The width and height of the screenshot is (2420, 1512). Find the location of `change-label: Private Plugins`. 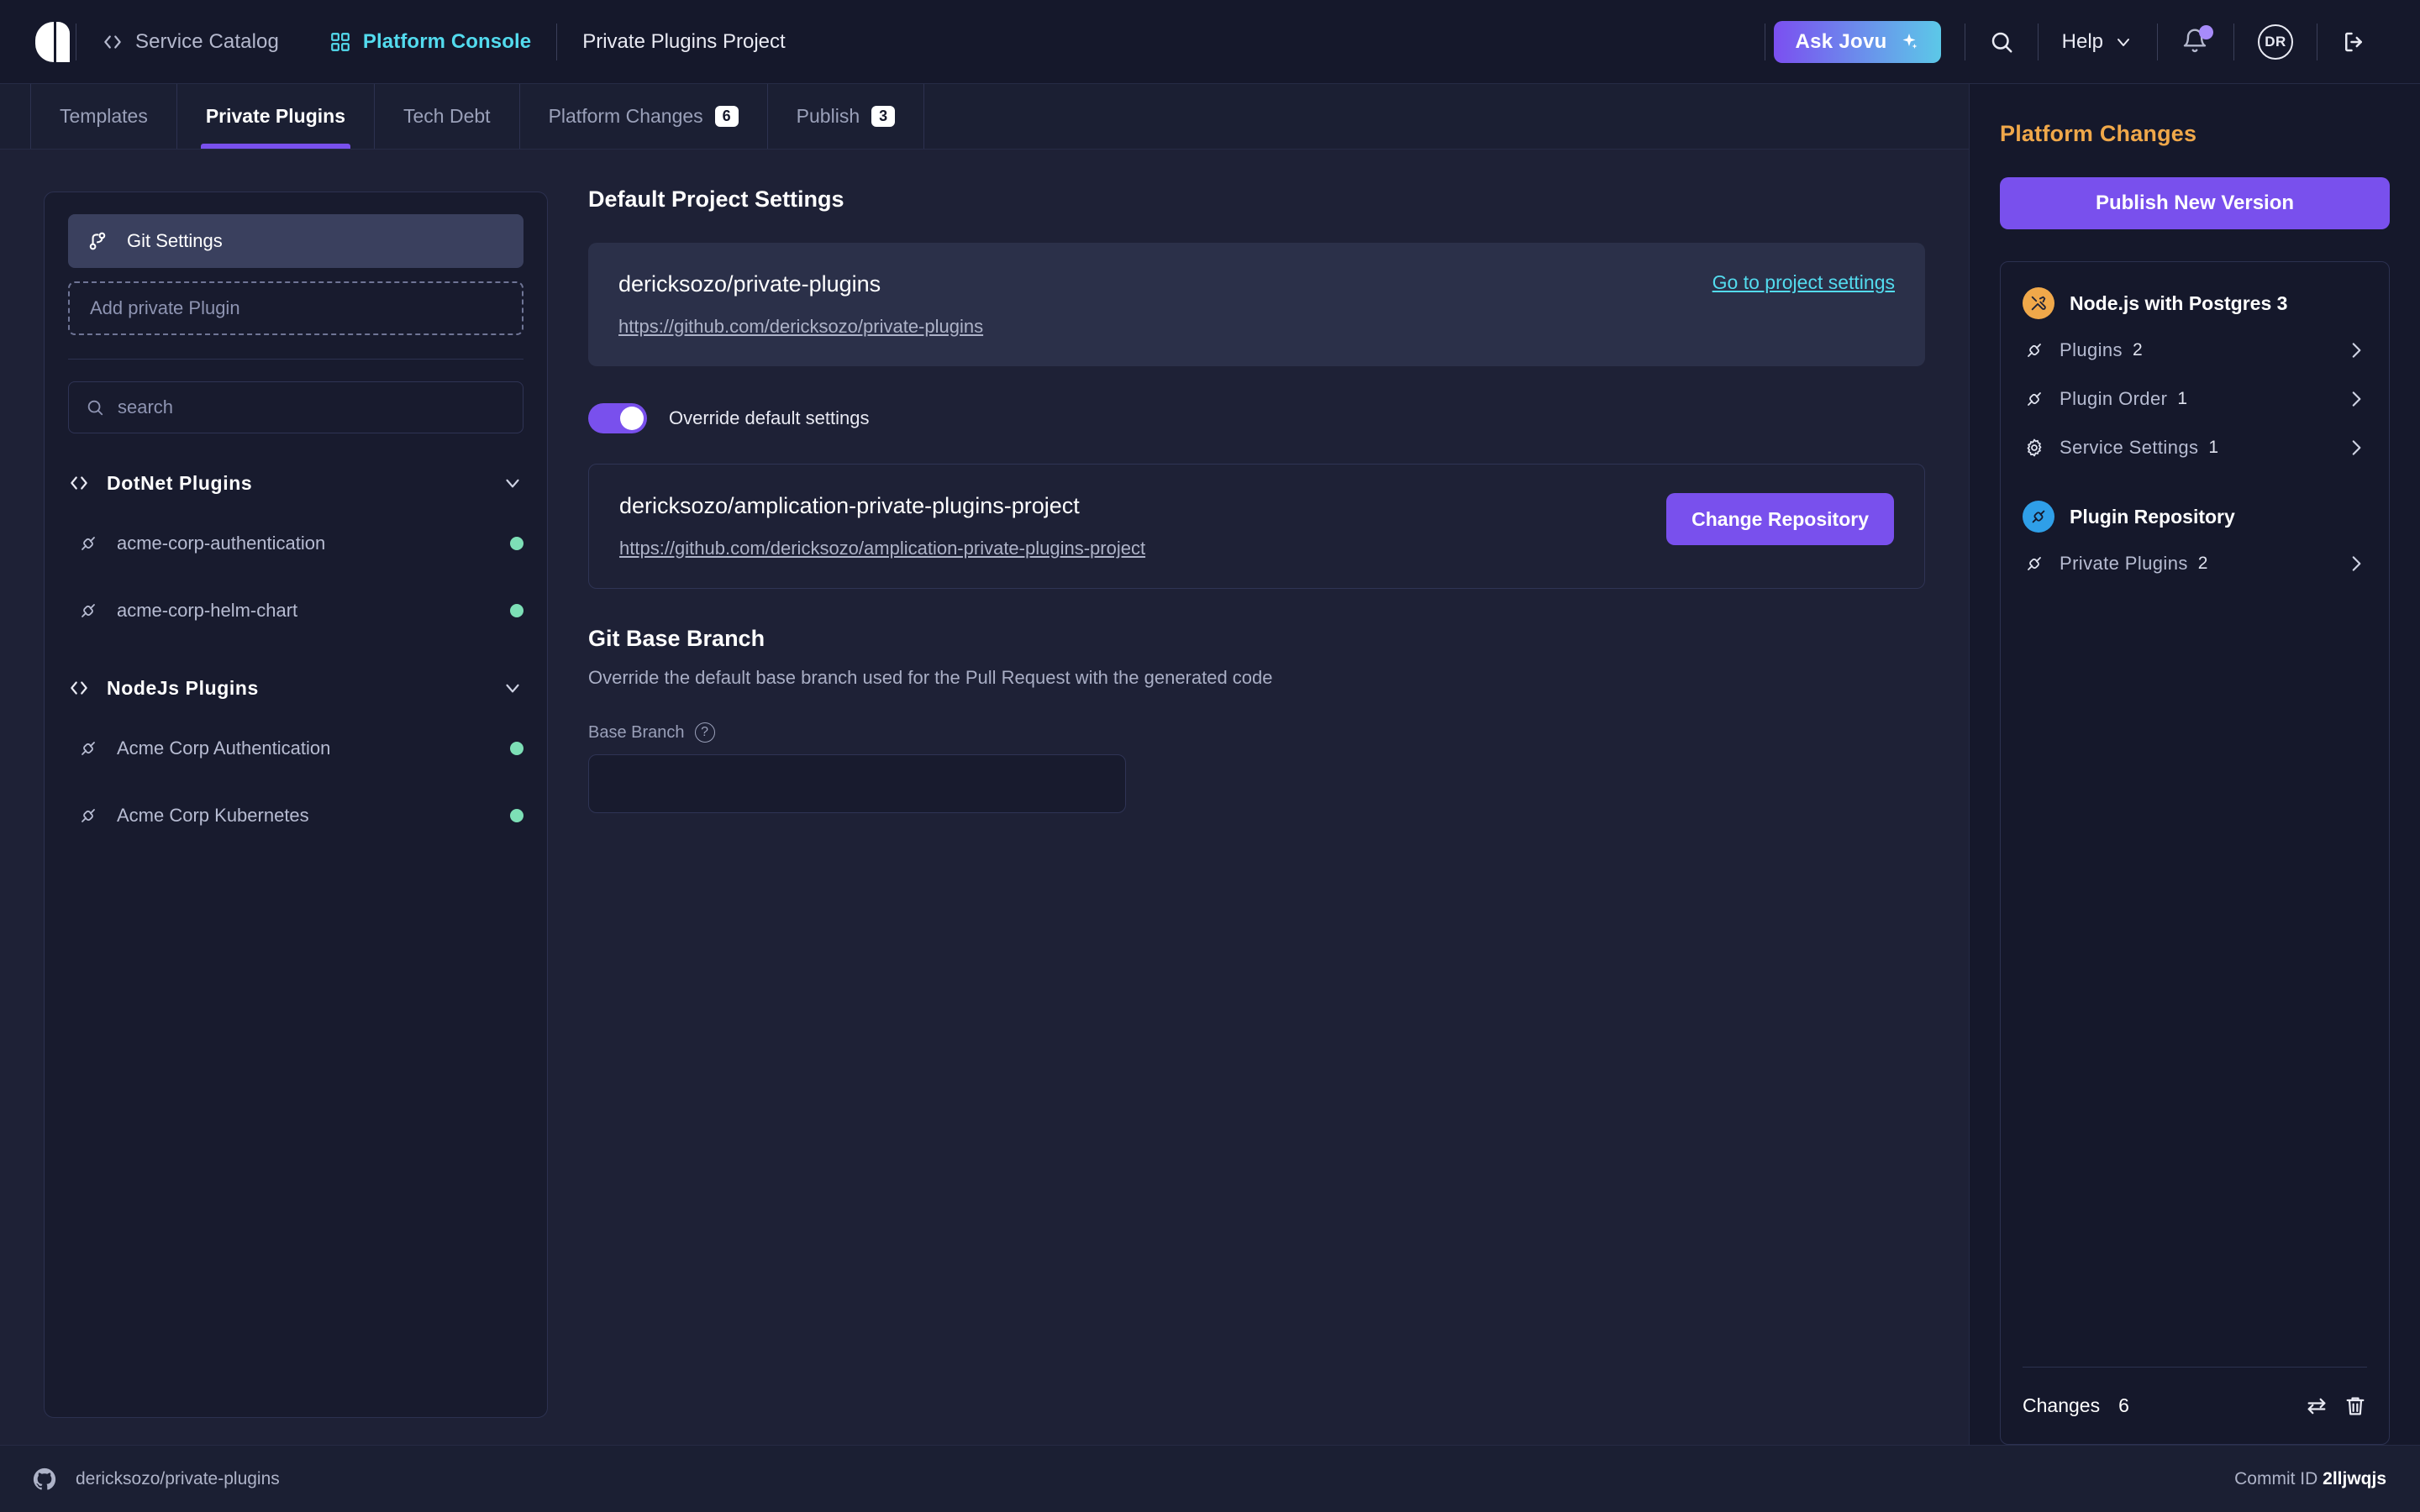

change-label: Private Plugins is located at coordinates (2124, 563).